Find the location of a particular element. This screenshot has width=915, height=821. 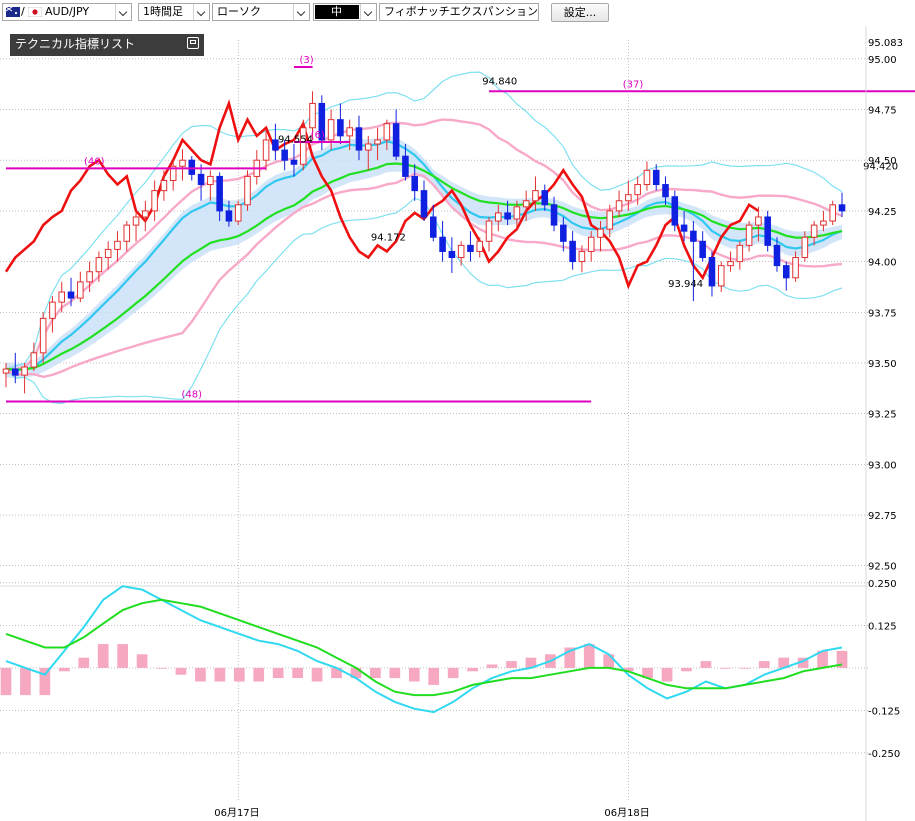

price-annotation: 93.944 is located at coordinates (685, 284).